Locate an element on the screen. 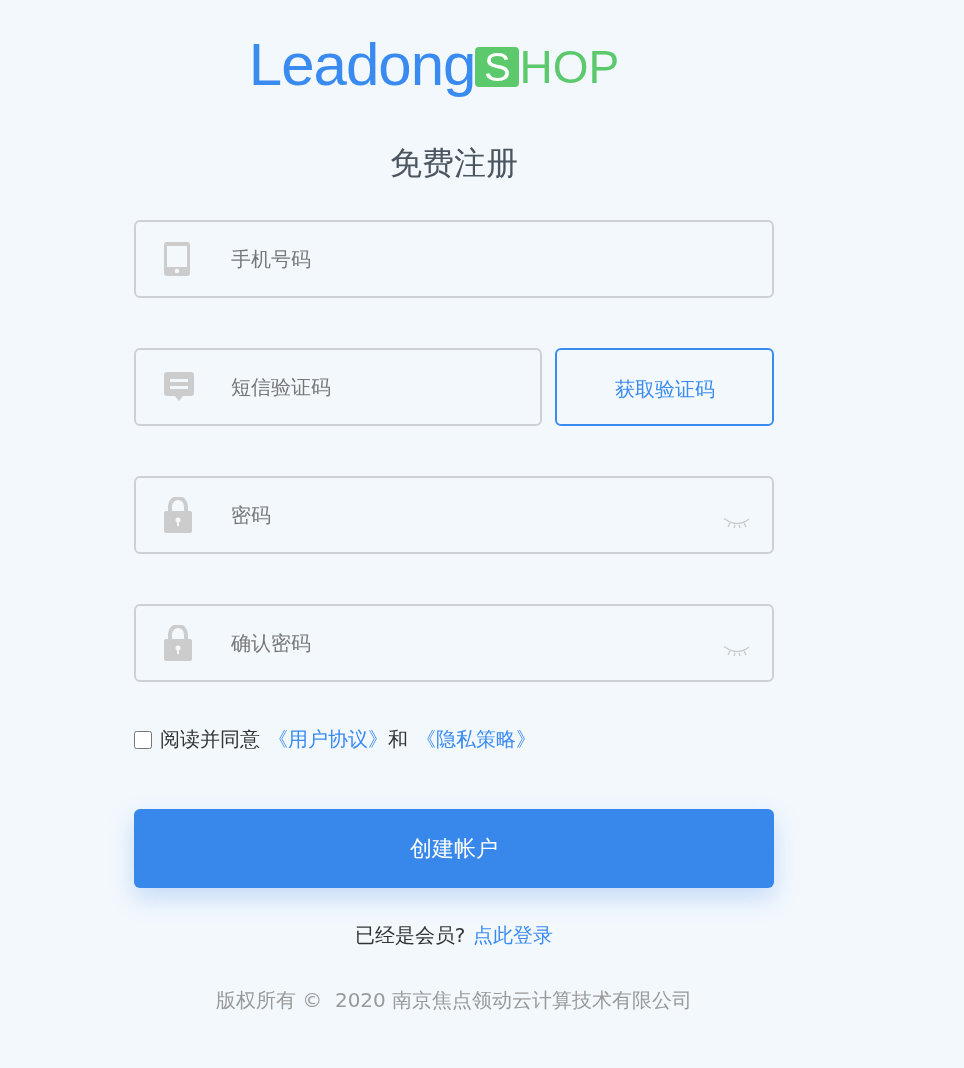 The image size is (964, 1068). input-field: 手机号码 is located at coordinates (454, 259).